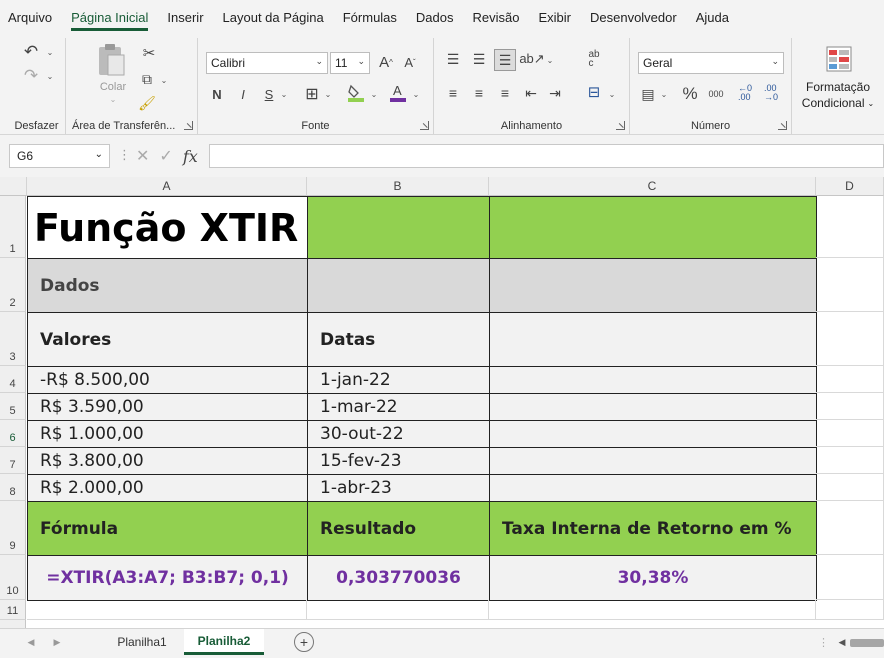  What do you see at coordinates (167, 434) in the screenshot?
I see `cell-a6: R$ 1.000,00` at bounding box center [167, 434].